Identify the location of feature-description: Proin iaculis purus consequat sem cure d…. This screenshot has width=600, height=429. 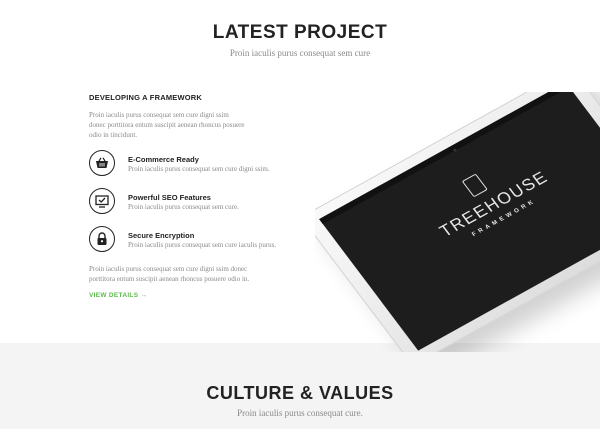
(199, 169).